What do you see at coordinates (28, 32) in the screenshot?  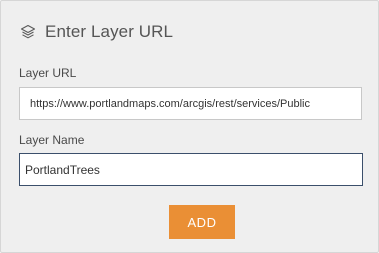 I see `layers-icon` at bounding box center [28, 32].